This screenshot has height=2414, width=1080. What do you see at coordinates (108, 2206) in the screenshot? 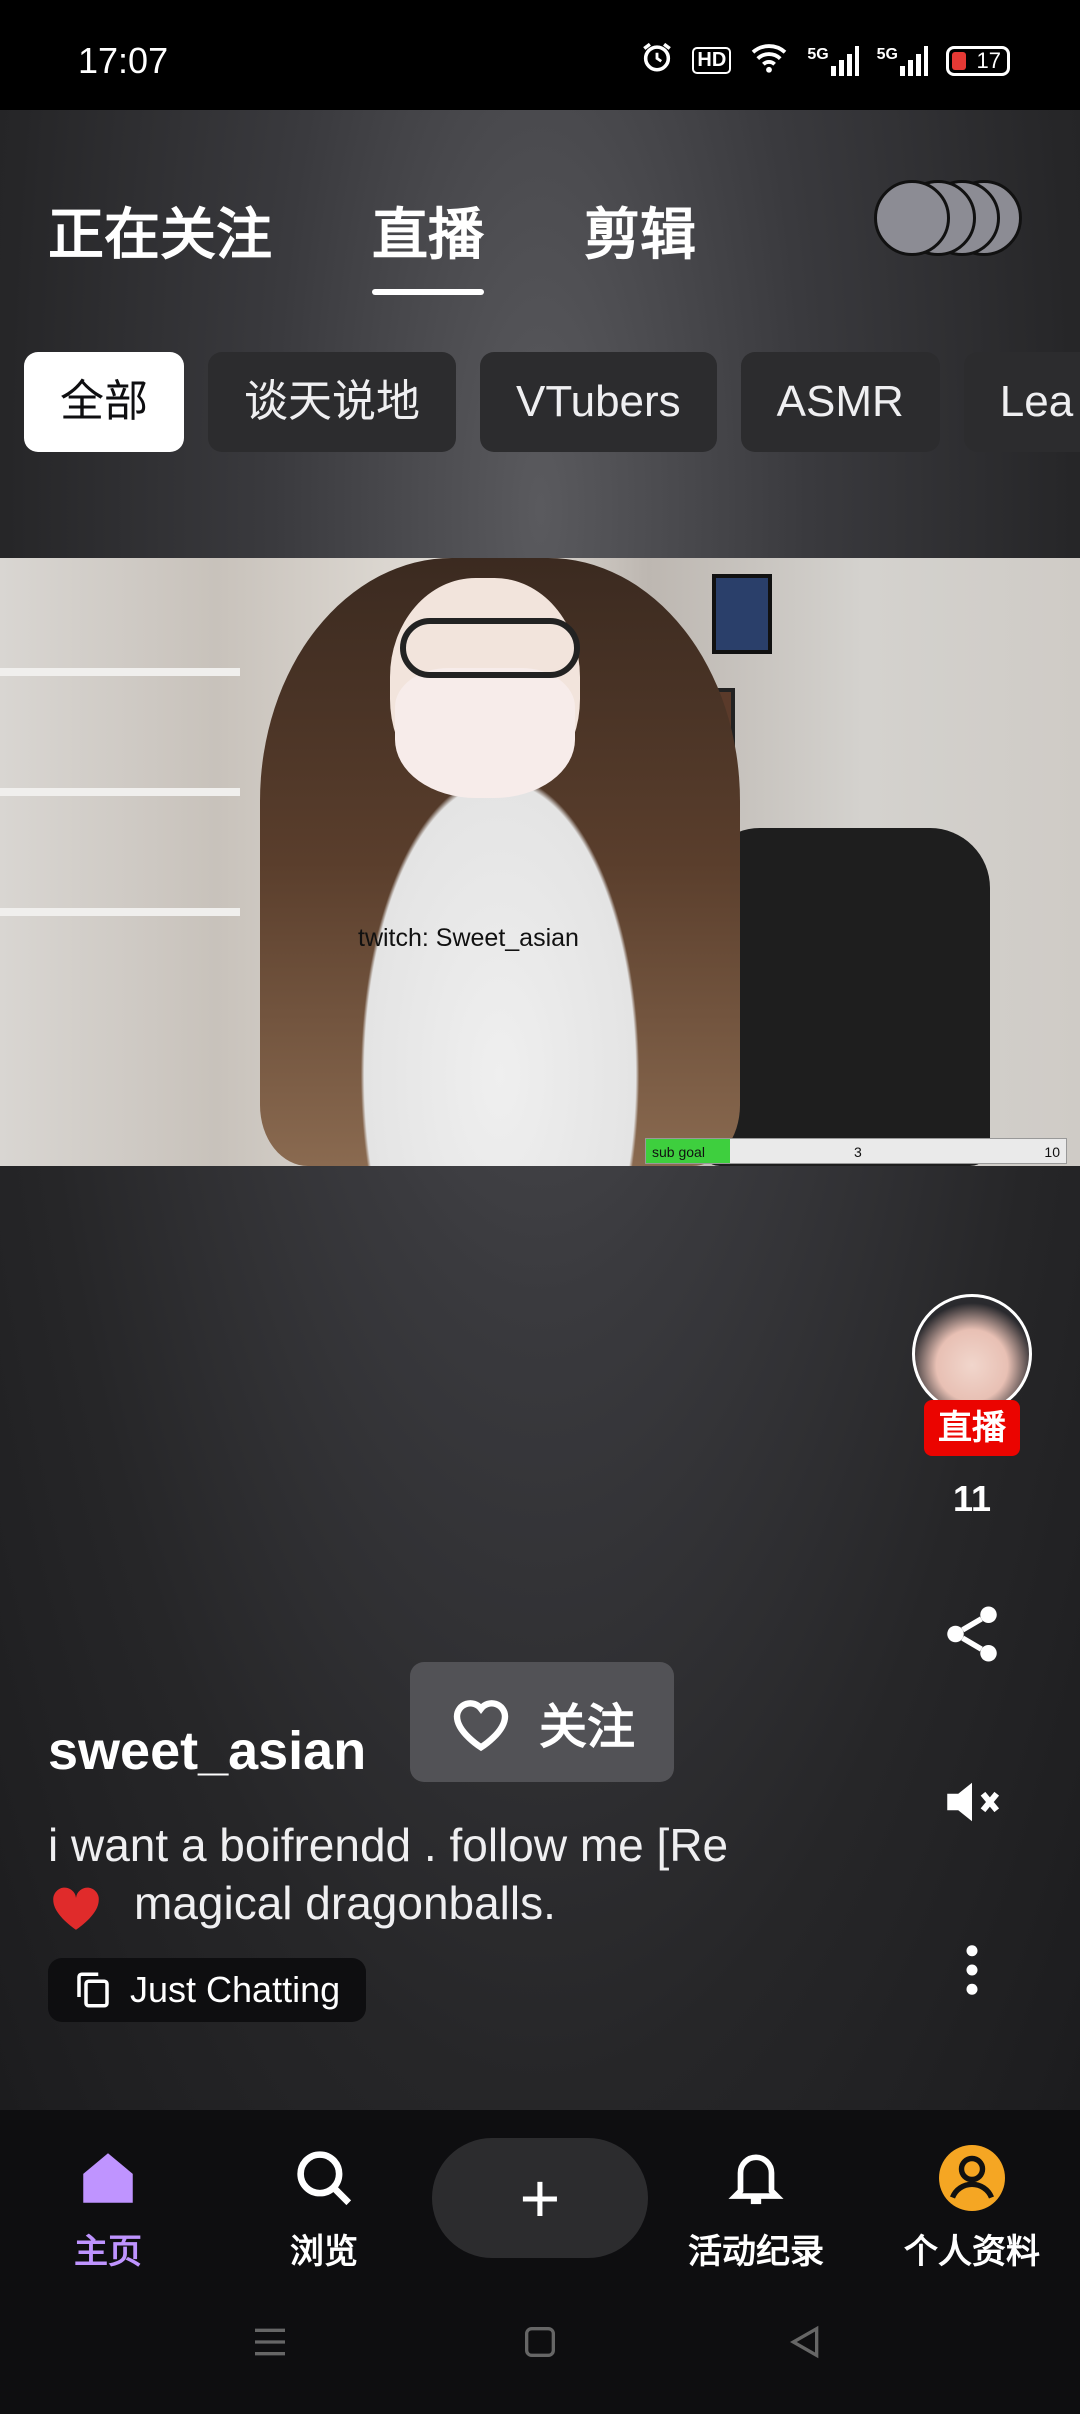
I see `nav-home: 主页` at bounding box center [108, 2206].